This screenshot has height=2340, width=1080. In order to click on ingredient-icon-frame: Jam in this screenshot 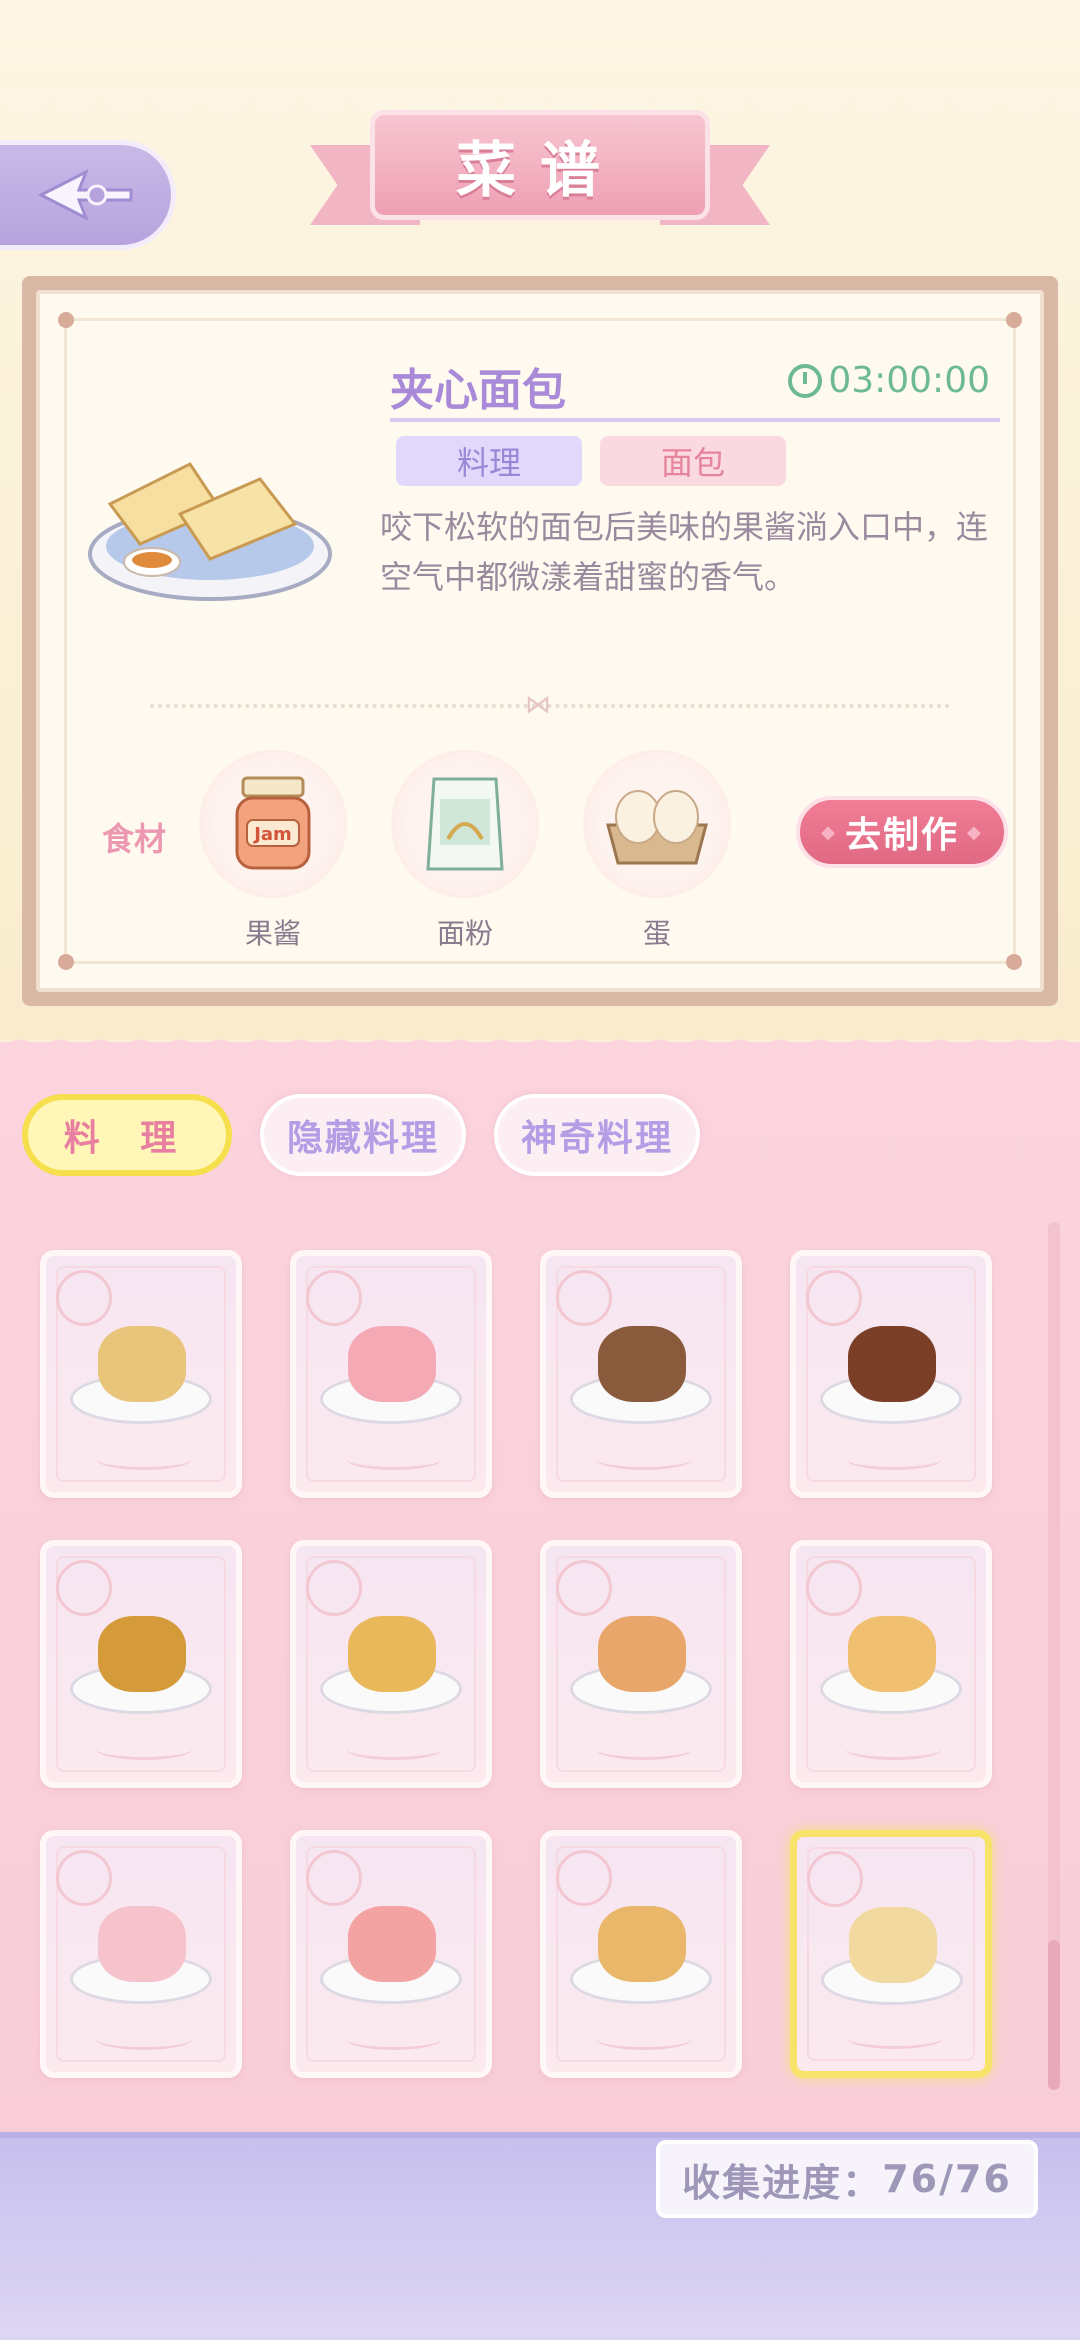, I will do `click(273, 824)`.